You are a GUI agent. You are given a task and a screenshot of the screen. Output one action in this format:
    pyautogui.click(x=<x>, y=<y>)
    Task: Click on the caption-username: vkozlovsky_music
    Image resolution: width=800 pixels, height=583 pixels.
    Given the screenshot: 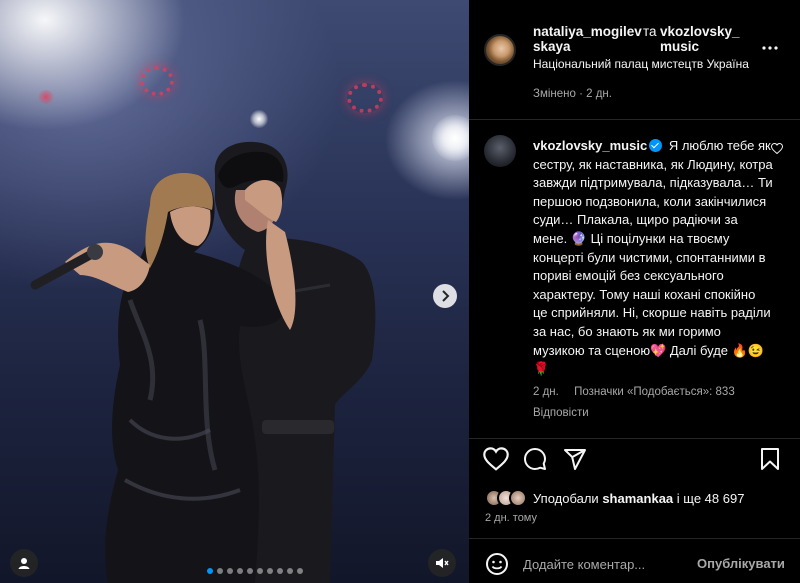 What is the action you would take?
    pyautogui.click(x=590, y=145)
    